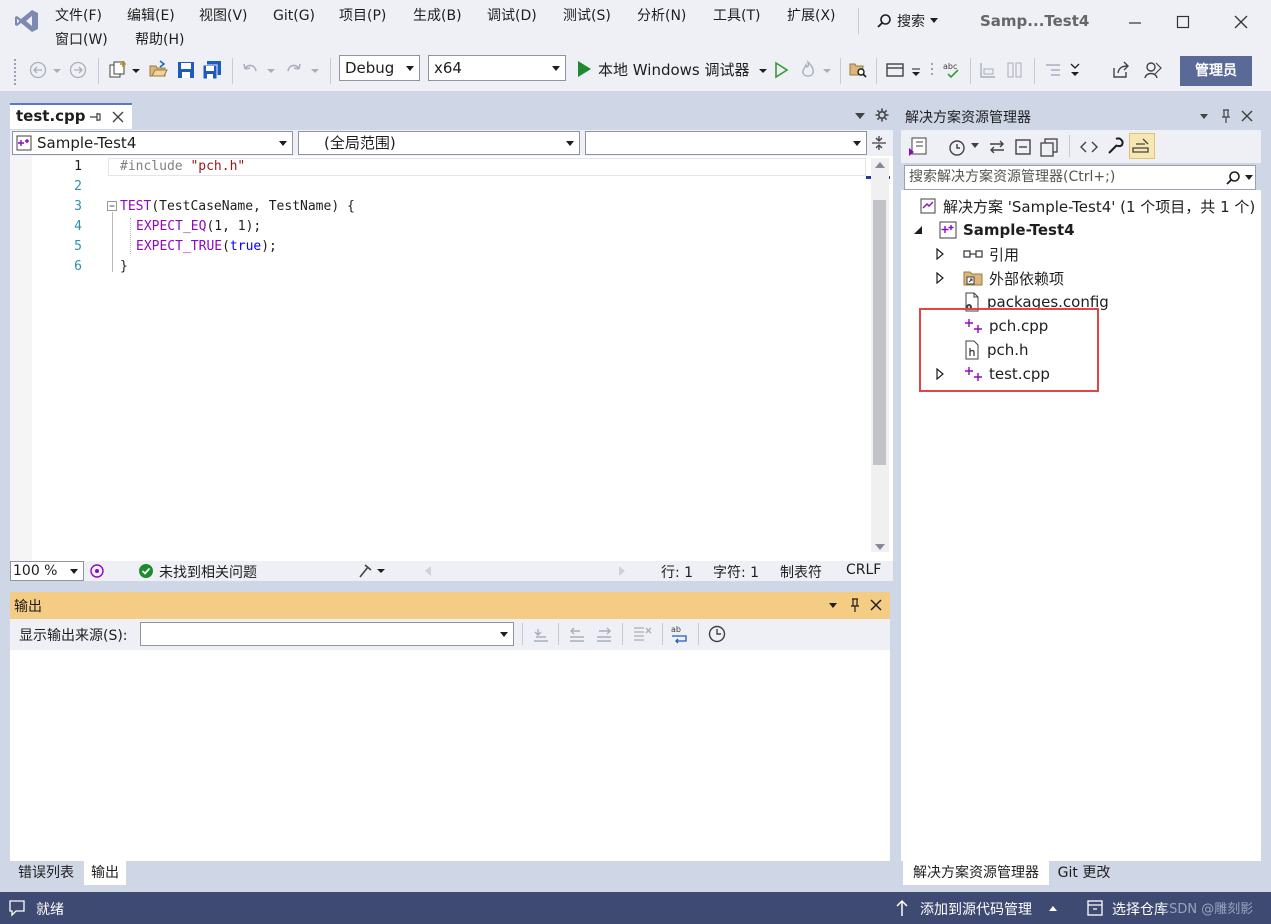 This screenshot has width=1271, height=924. Describe the element at coordinates (105, 873) in the screenshot. I see `tab-output: 输出` at that location.